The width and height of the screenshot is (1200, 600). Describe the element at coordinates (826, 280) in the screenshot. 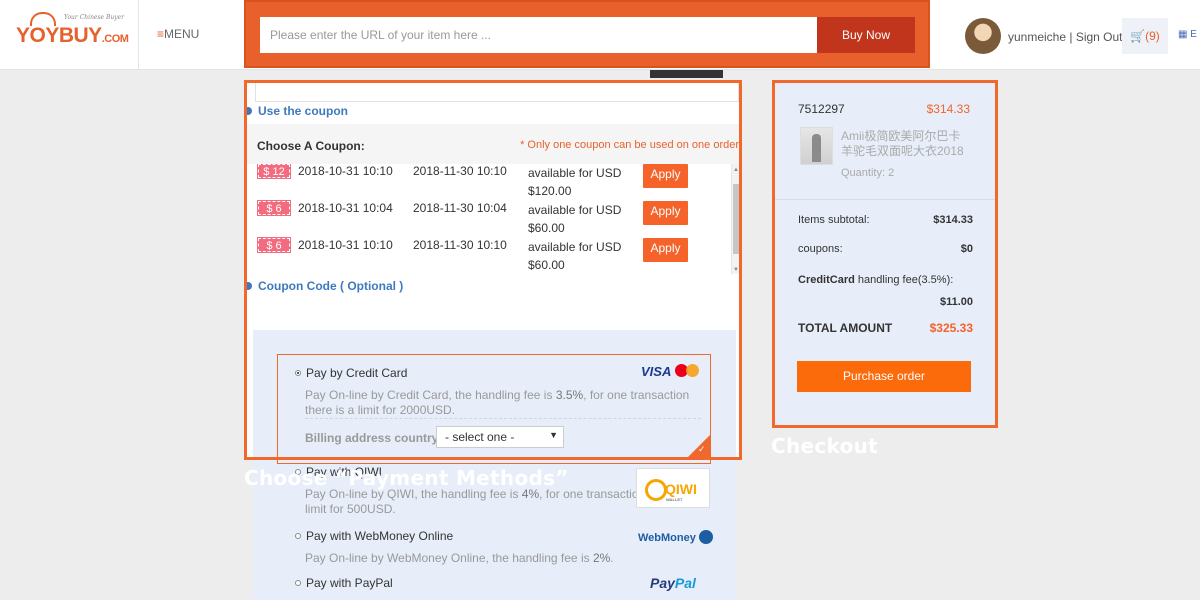

I see `fee-method: CreditCard` at that location.